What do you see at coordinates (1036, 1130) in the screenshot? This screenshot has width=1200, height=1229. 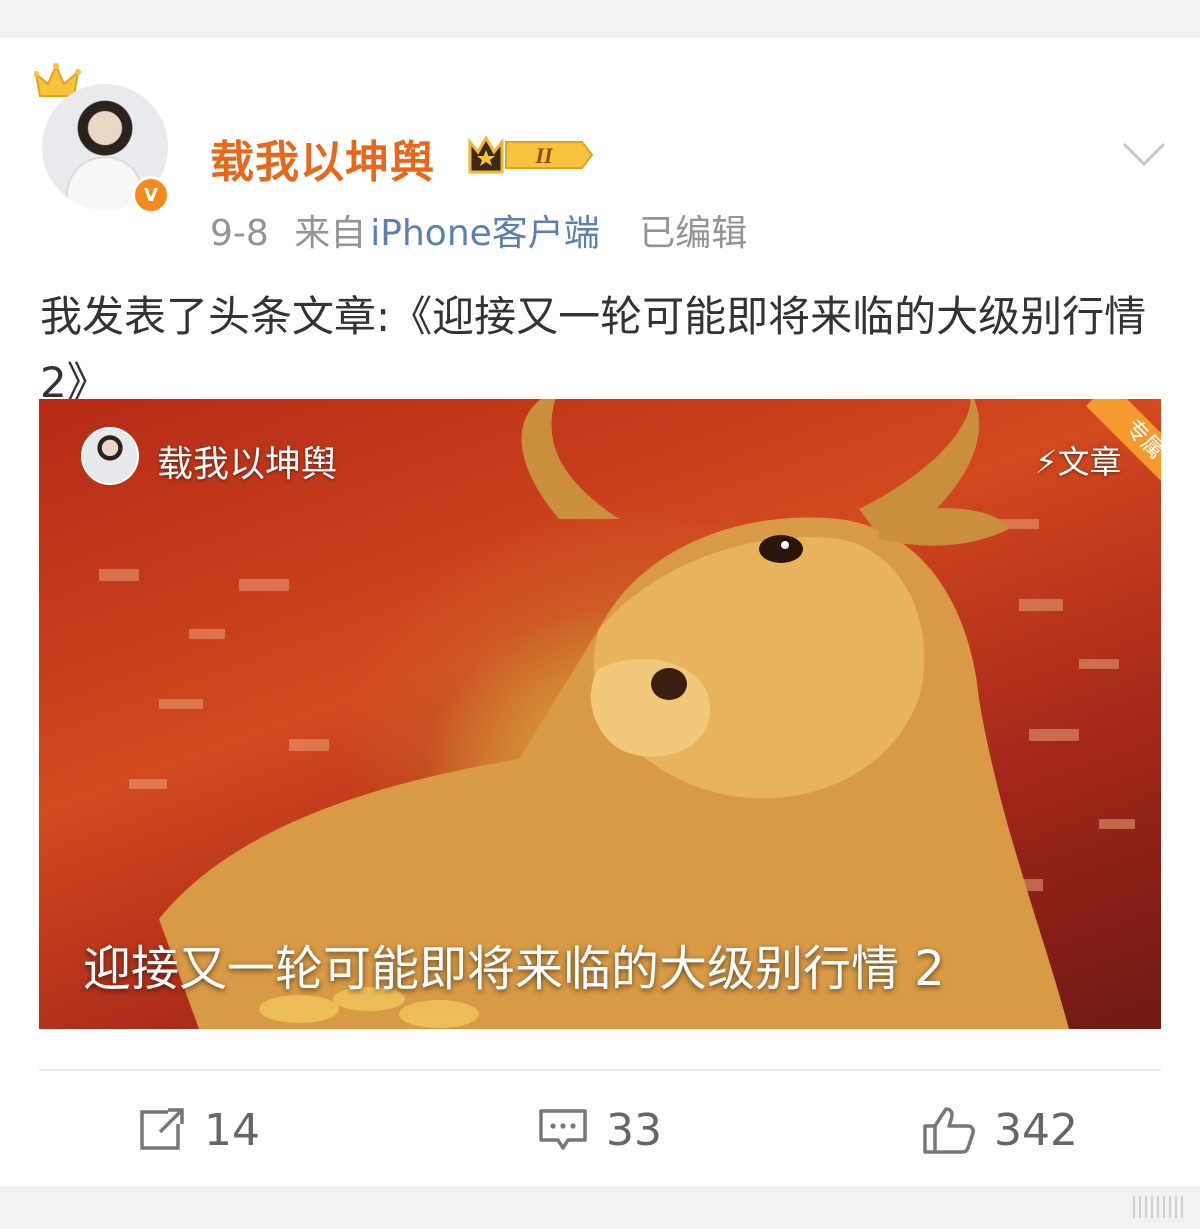 I see `like-count: 342` at bounding box center [1036, 1130].